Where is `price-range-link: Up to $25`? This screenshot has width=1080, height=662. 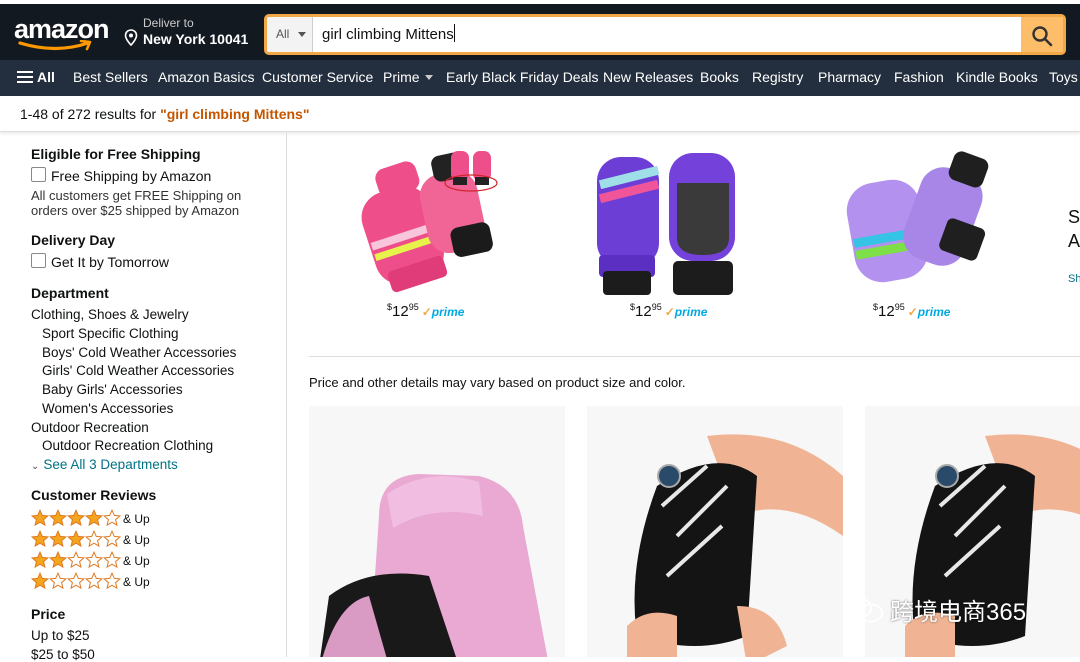 price-range-link: Up to $25 is located at coordinates (60, 635).